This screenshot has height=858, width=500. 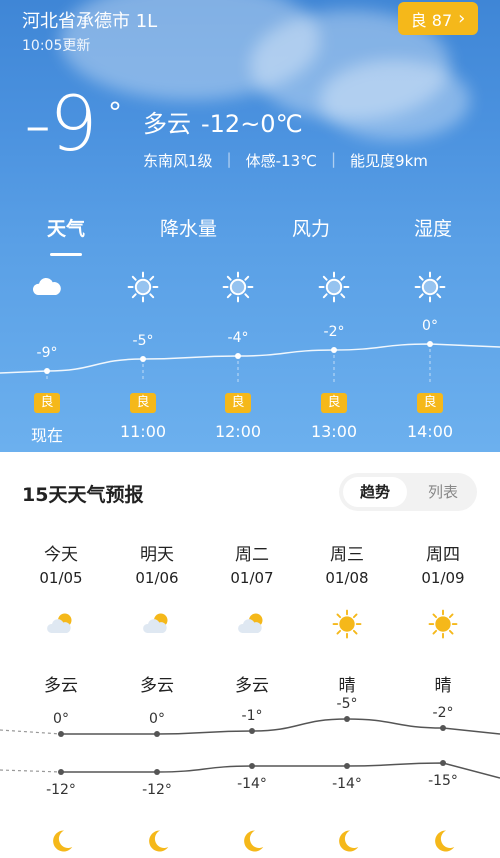 I want to click on degree-symbol: °, so click(x=115, y=112).